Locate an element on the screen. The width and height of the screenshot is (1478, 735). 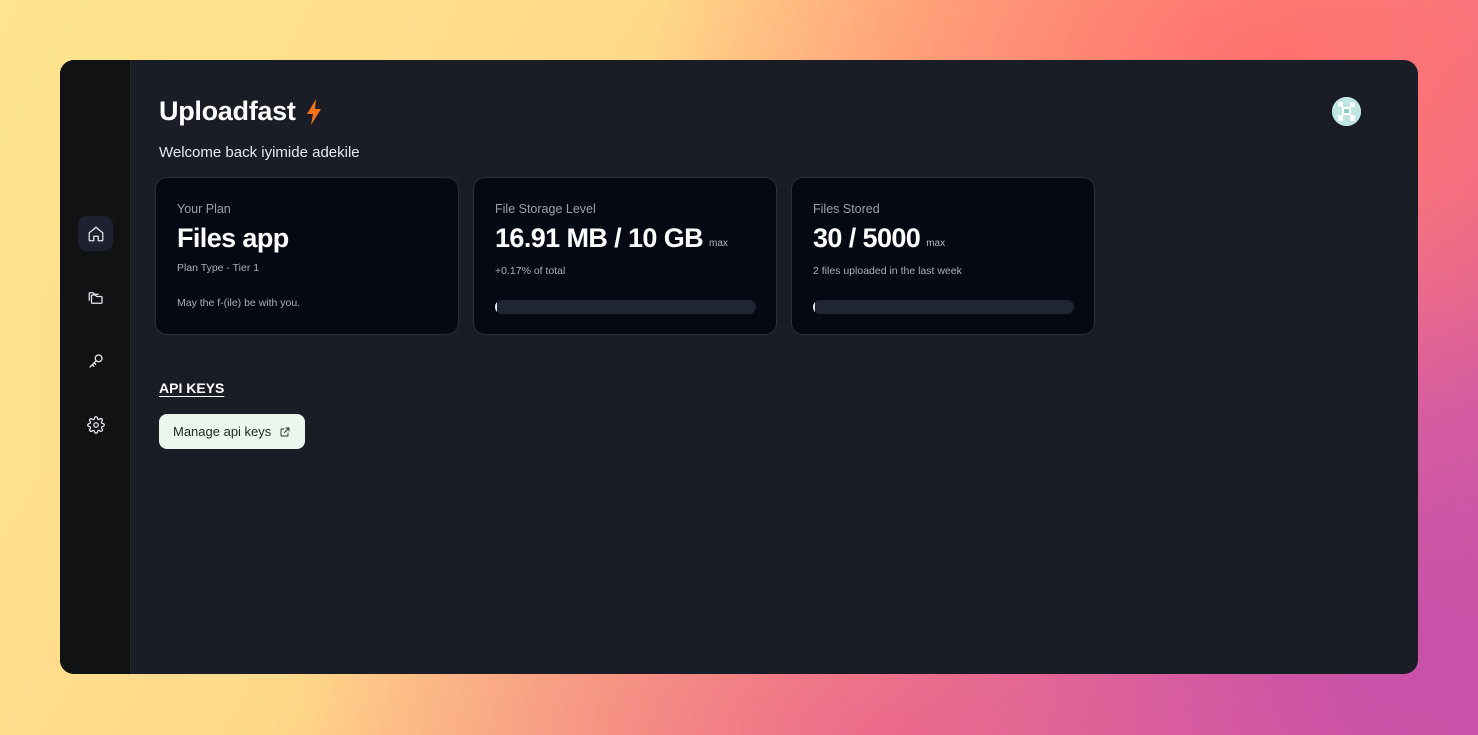
api-keys-heading: API KEYS is located at coordinates (192, 388).